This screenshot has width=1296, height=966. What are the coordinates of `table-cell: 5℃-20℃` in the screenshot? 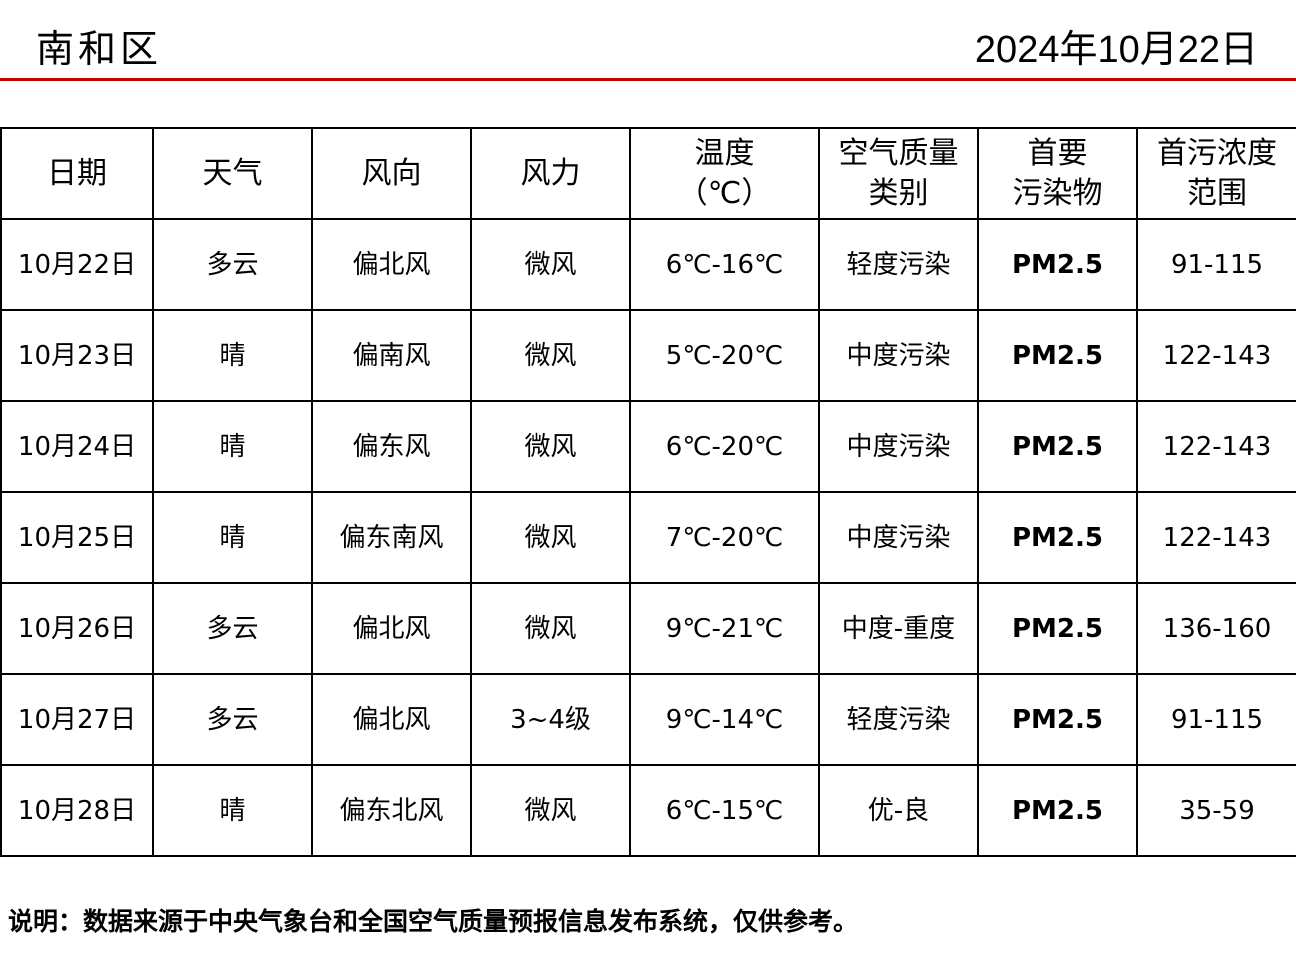 It's located at (724, 355).